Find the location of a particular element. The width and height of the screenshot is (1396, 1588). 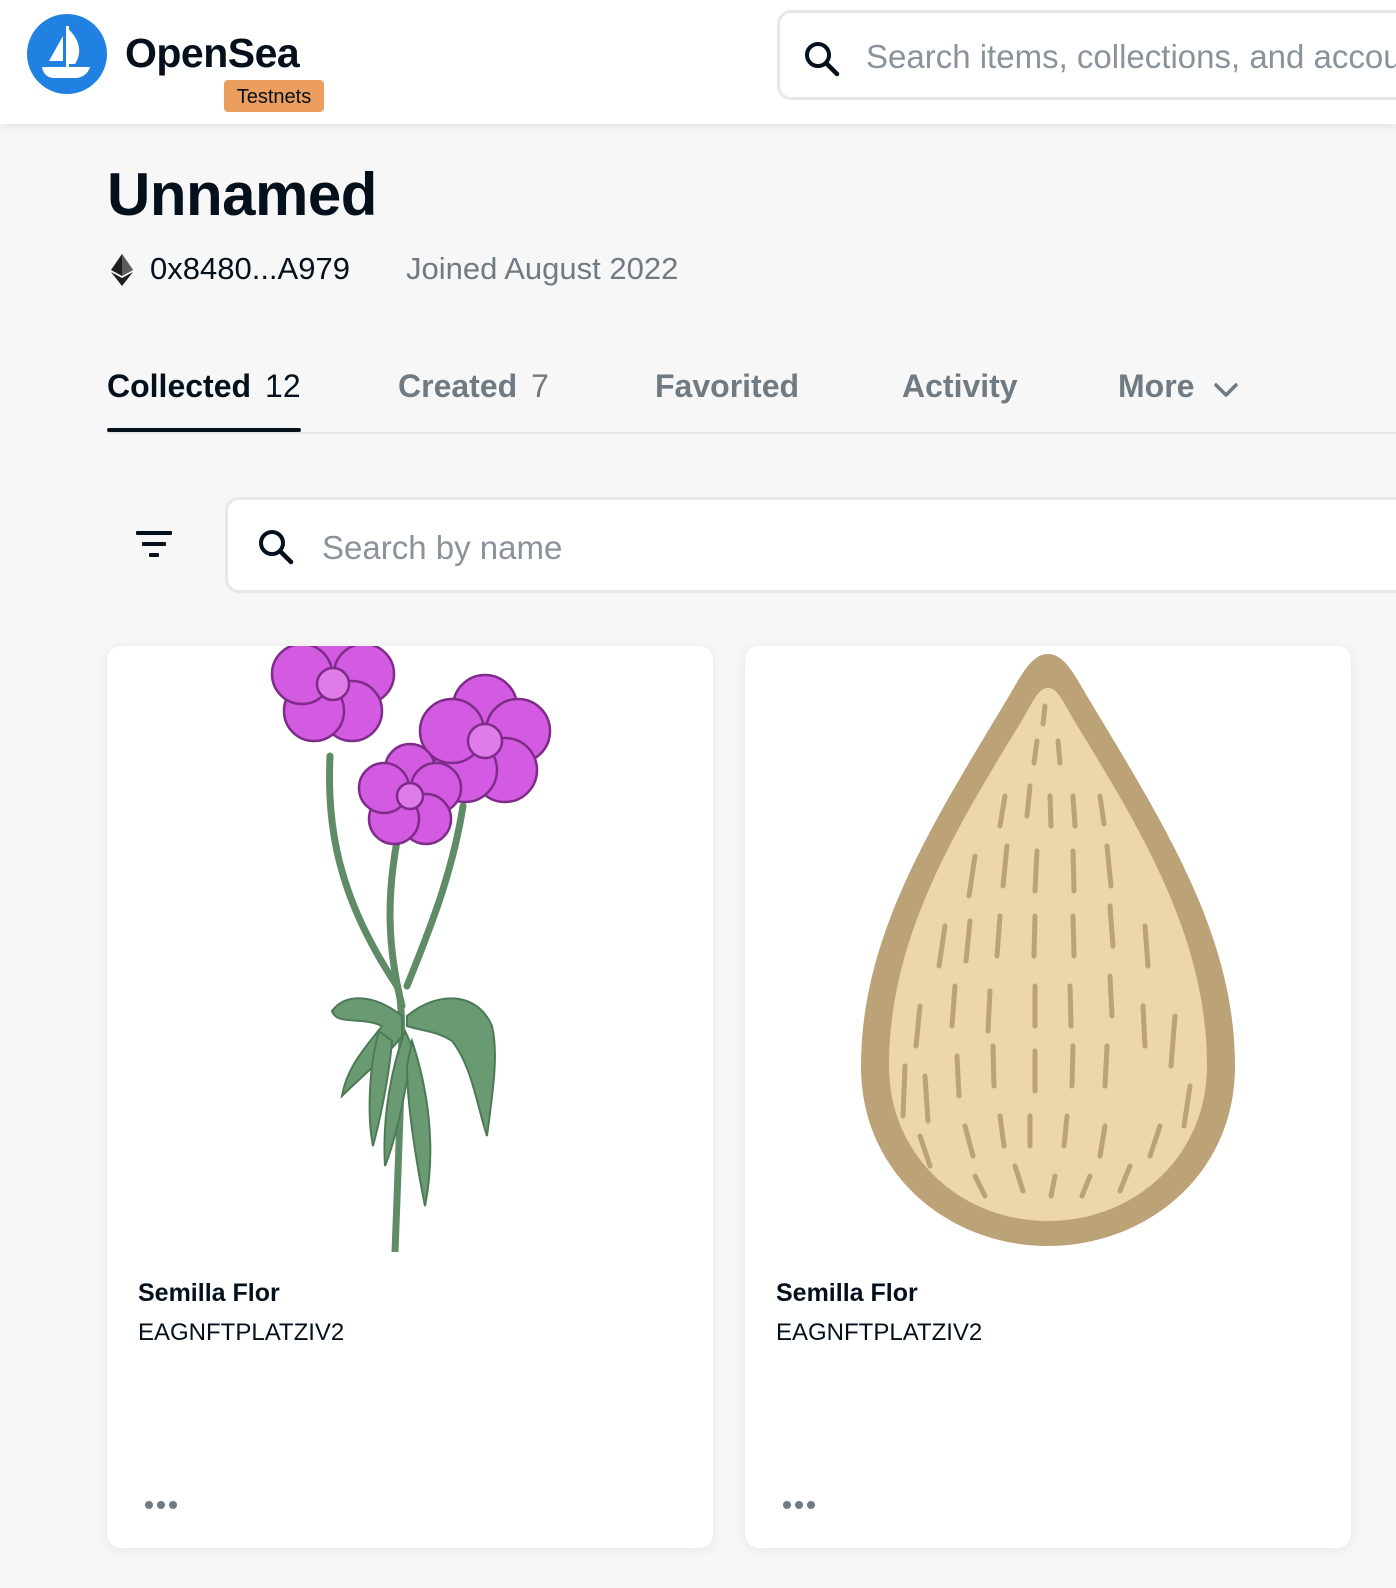

chevron-down-icon is located at coordinates (1226, 388).